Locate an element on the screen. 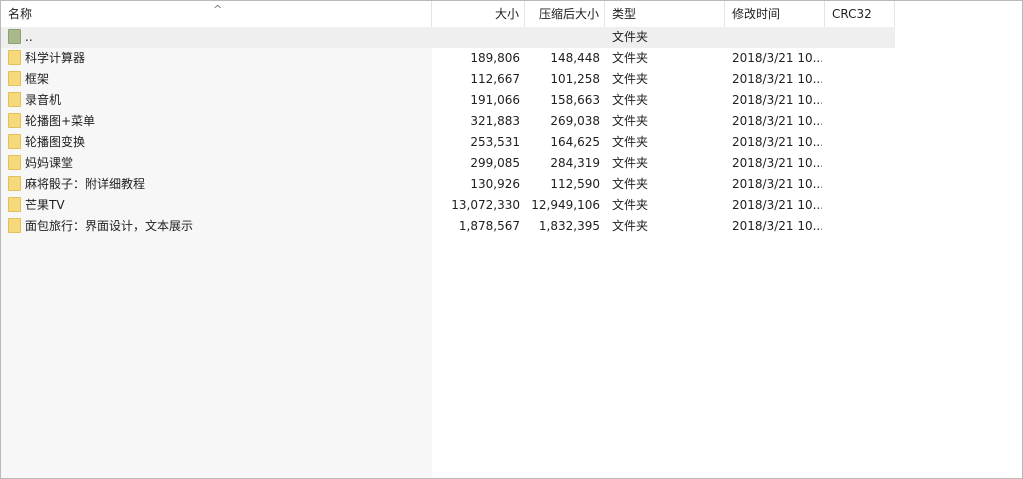 Image resolution: width=1023 pixels, height=479 pixels. file-name: 轮播图+菜单 is located at coordinates (60, 121).